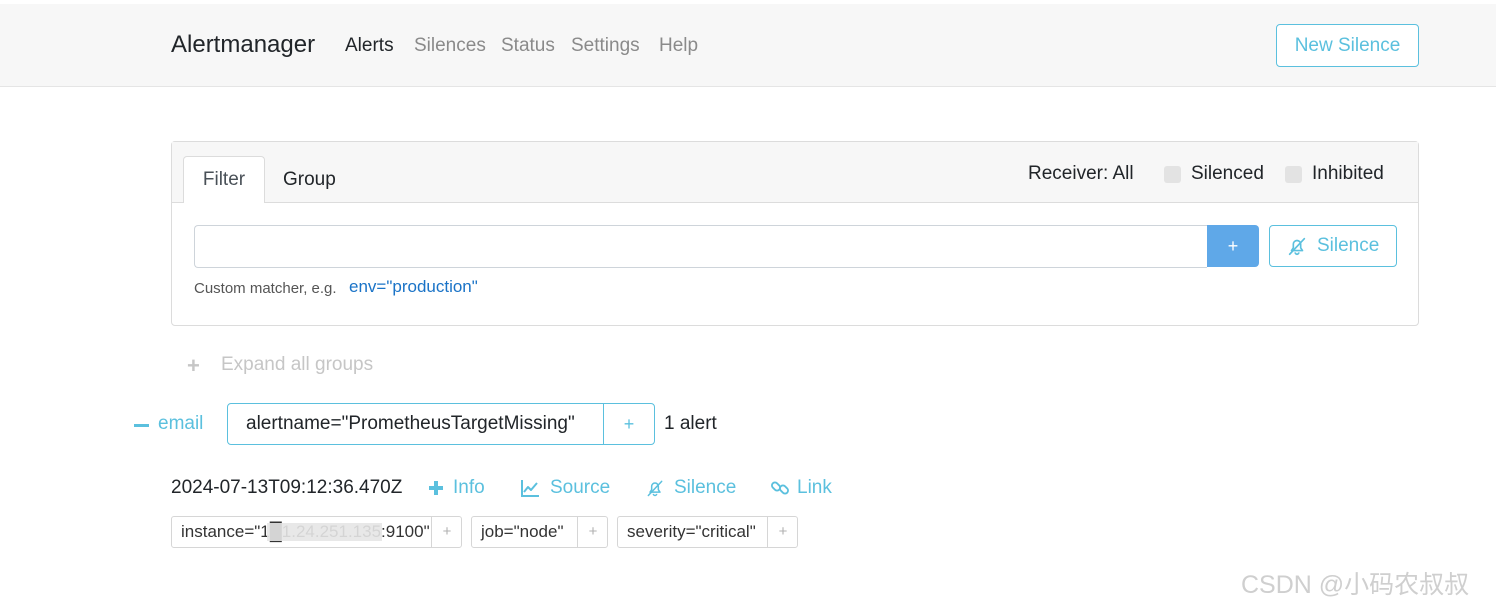  Describe the element at coordinates (1293, 174) in the screenshot. I see `inhibited-checkbox-box` at that location.